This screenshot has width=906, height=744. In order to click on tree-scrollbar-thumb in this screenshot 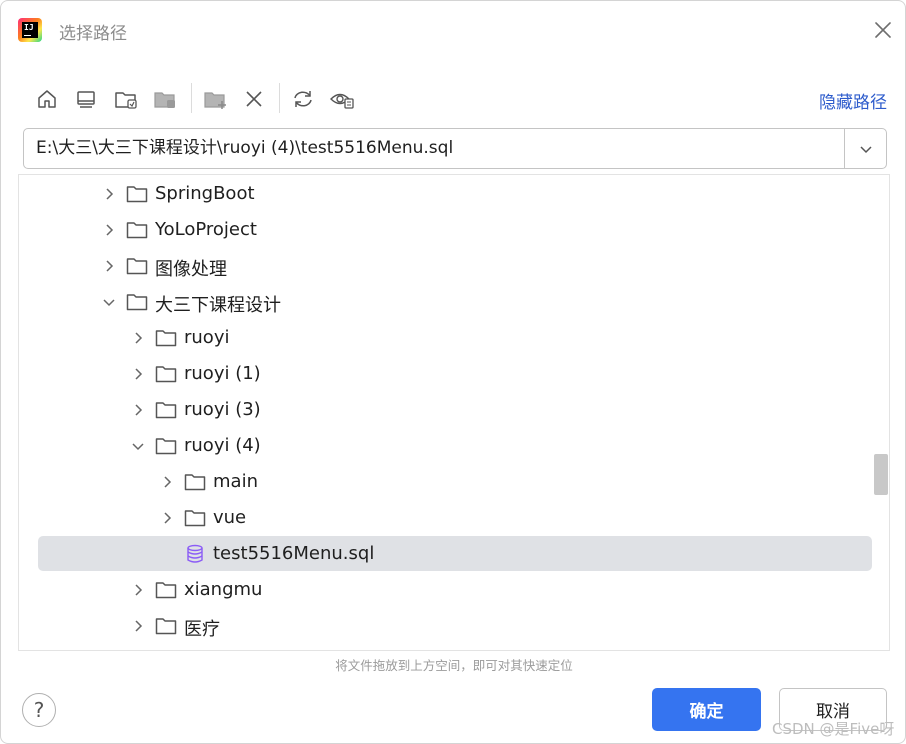, I will do `click(881, 474)`.